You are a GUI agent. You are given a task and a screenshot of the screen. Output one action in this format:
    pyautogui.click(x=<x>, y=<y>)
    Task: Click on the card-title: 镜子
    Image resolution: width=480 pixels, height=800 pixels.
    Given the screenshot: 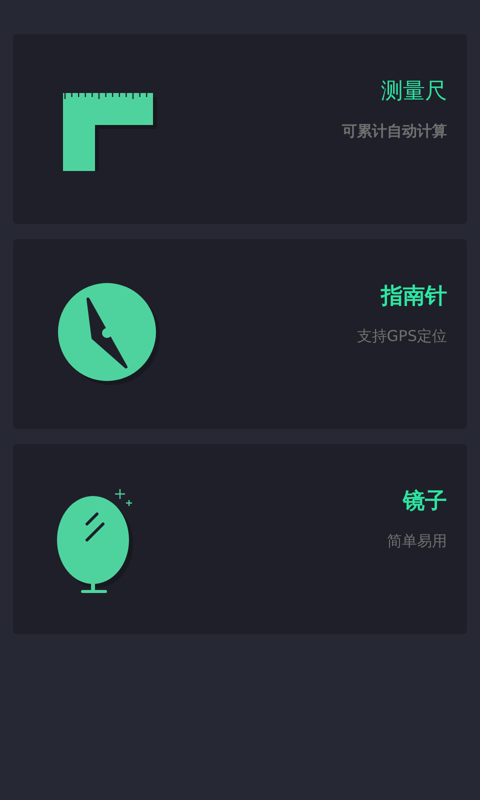 What is the action you would take?
    pyautogui.click(x=425, y=502)
    